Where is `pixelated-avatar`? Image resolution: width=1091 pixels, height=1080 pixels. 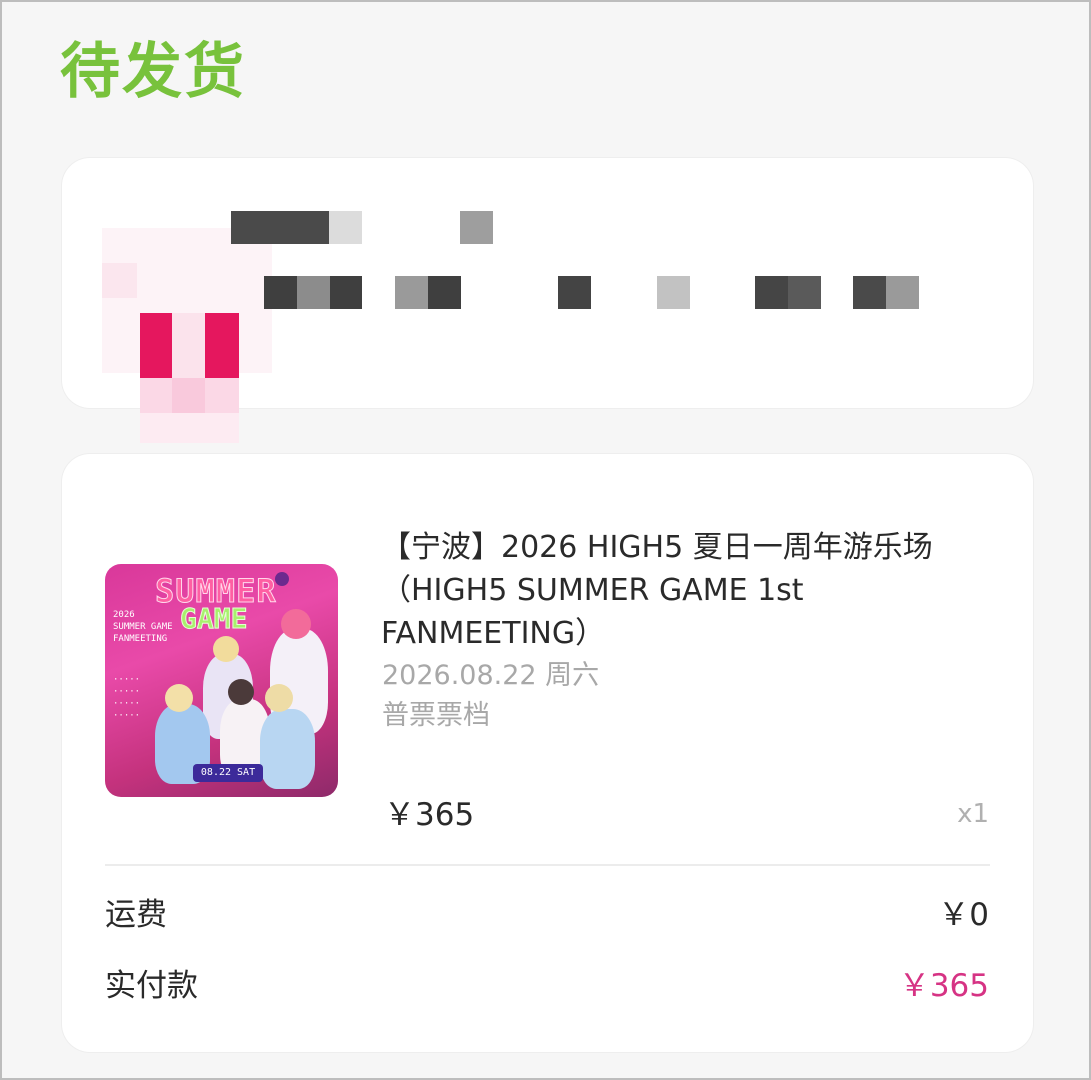 pixelated-avatar is located at coordinates (187, 335).